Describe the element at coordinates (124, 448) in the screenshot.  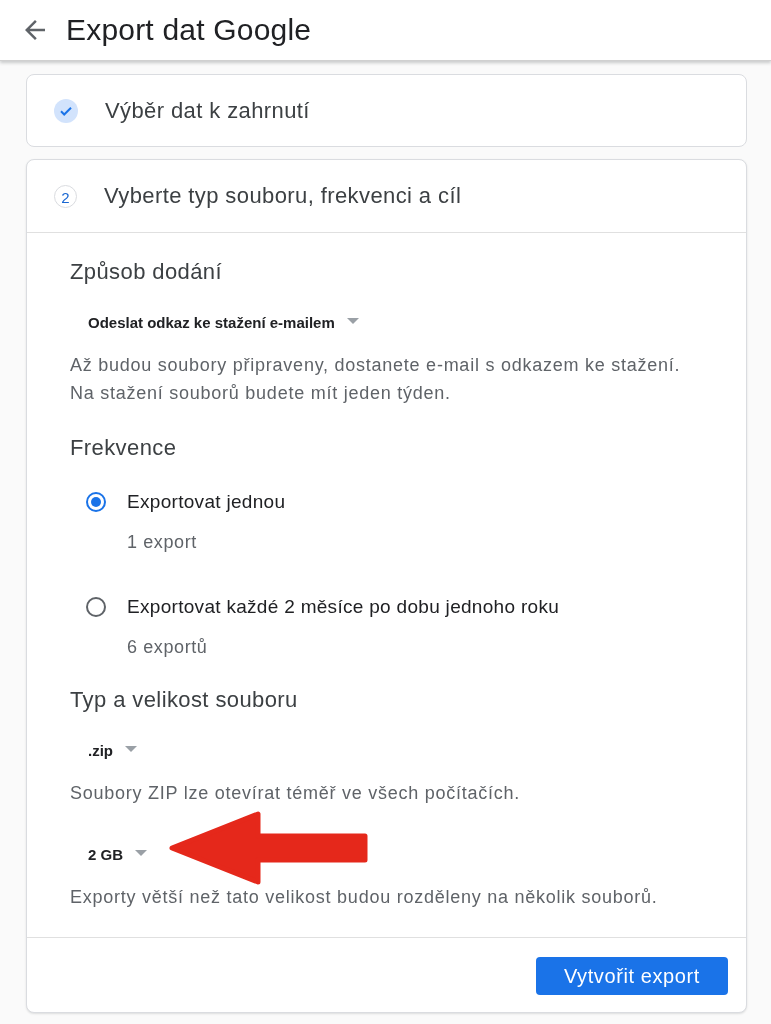
I see `section-heading: Frekvence` at that location.